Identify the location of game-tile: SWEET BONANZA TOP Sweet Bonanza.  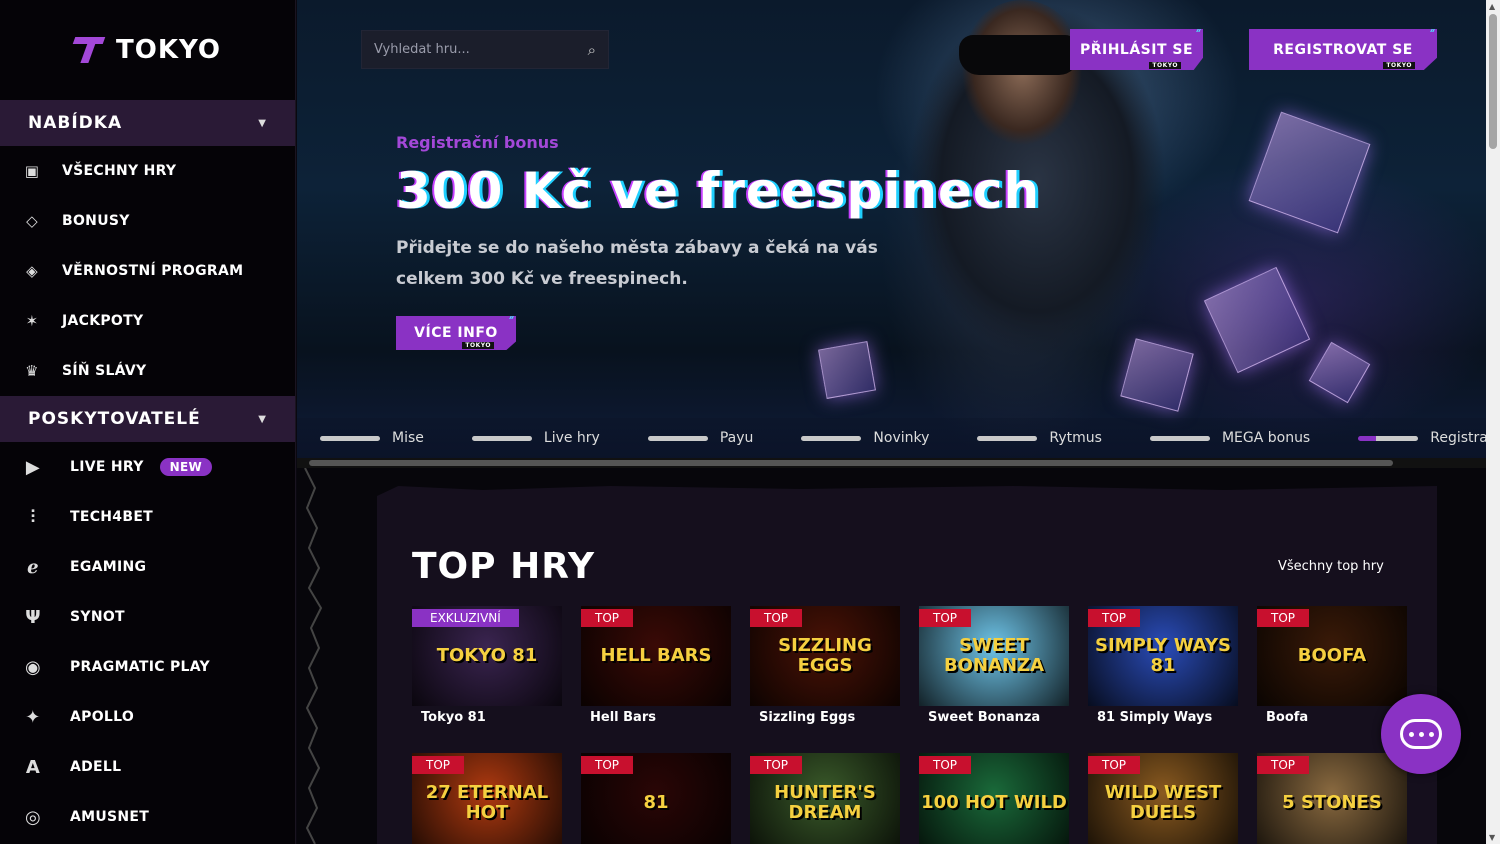
(994, 665).